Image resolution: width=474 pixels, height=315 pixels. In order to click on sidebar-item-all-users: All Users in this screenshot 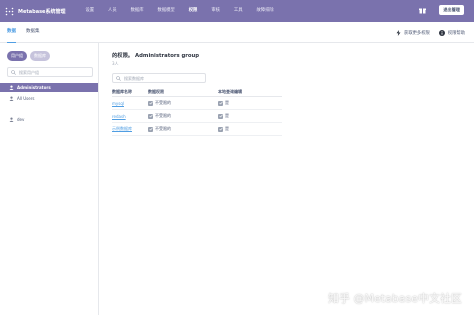, I will do `click(49, 98)`.